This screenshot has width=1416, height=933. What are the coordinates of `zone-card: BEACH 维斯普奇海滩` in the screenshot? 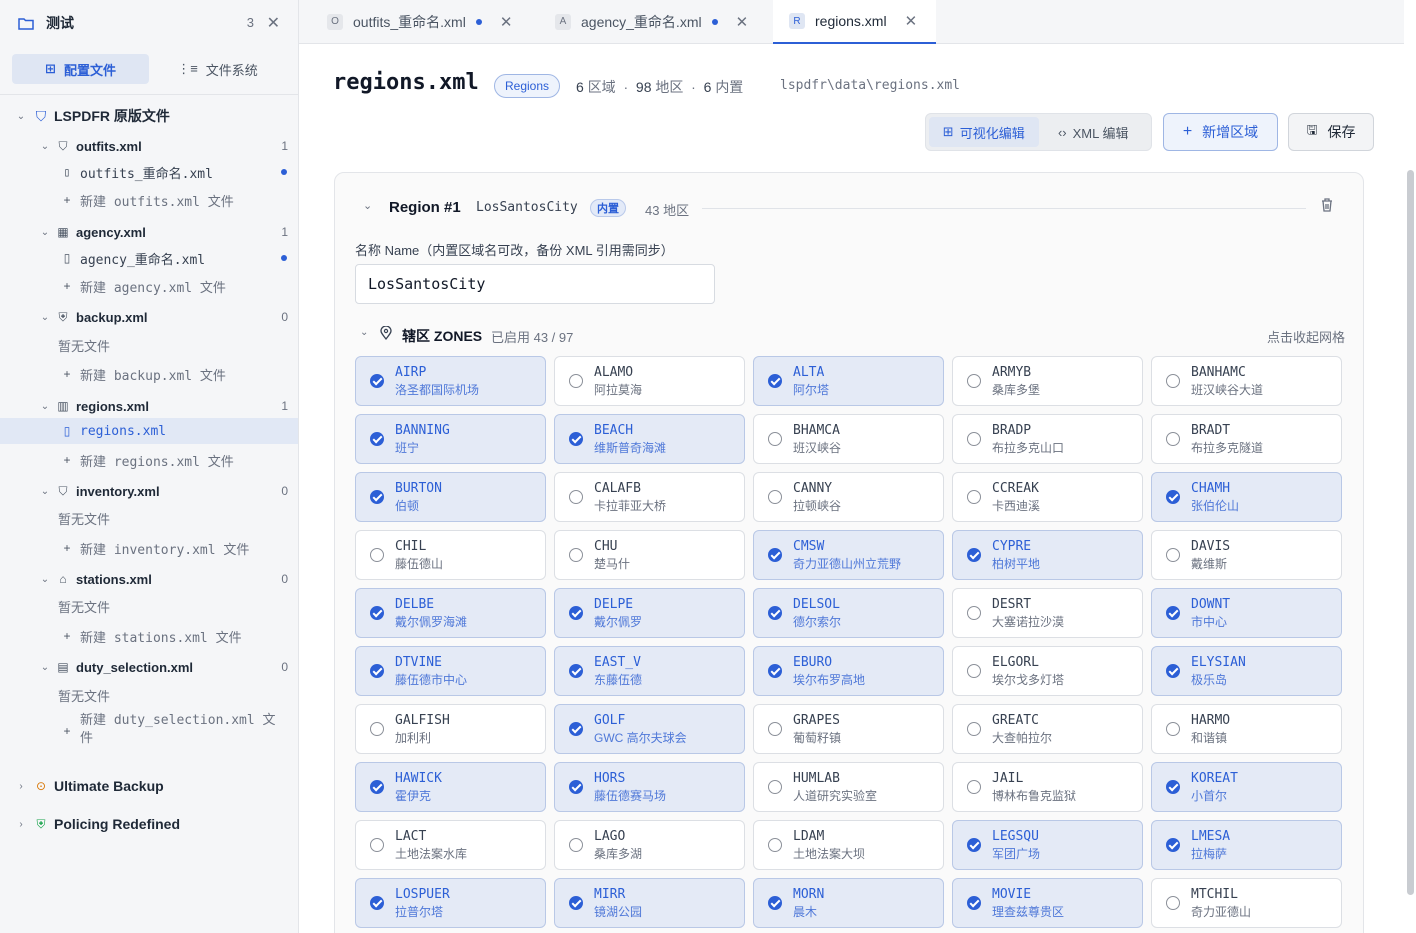 It's located at (649, 439).